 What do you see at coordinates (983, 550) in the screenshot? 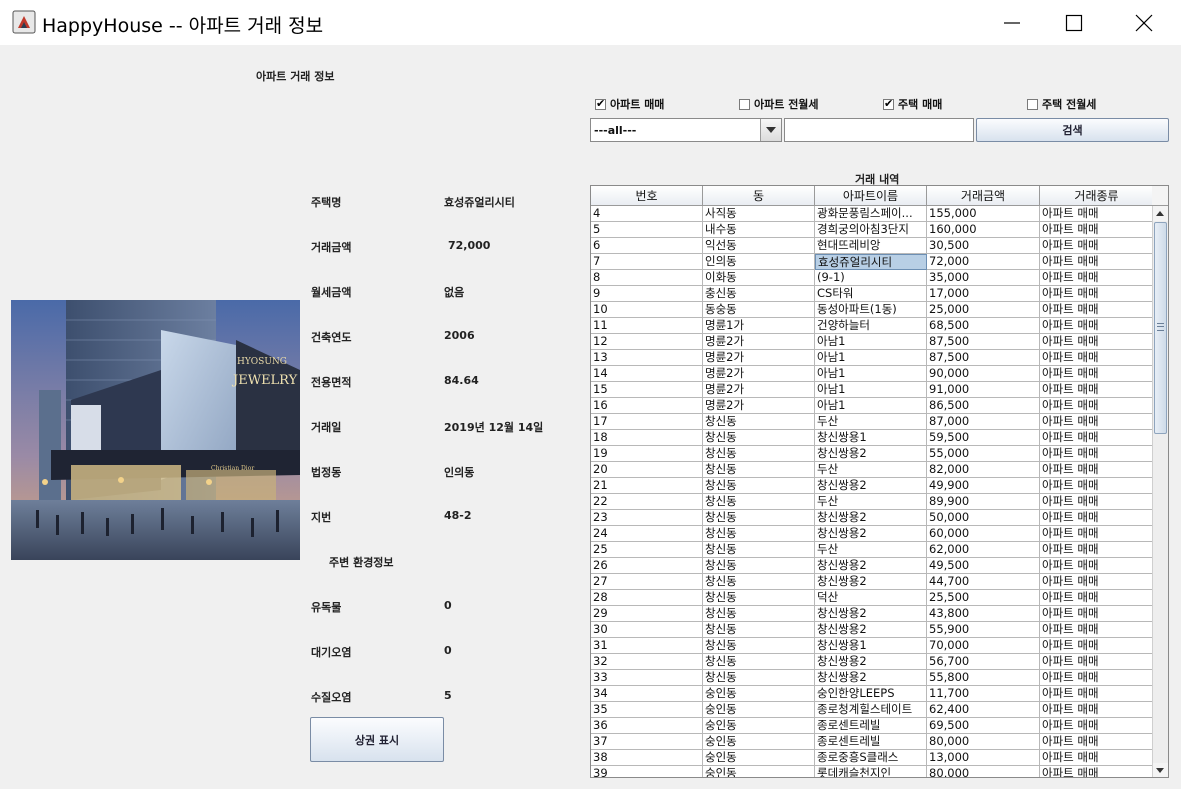
I see `cell-amount: 62,000` at bounding box center [983, 550].